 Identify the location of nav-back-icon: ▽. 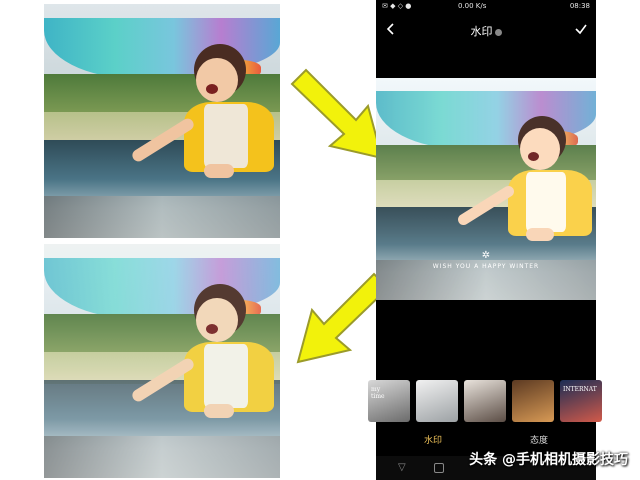
(402, 467).